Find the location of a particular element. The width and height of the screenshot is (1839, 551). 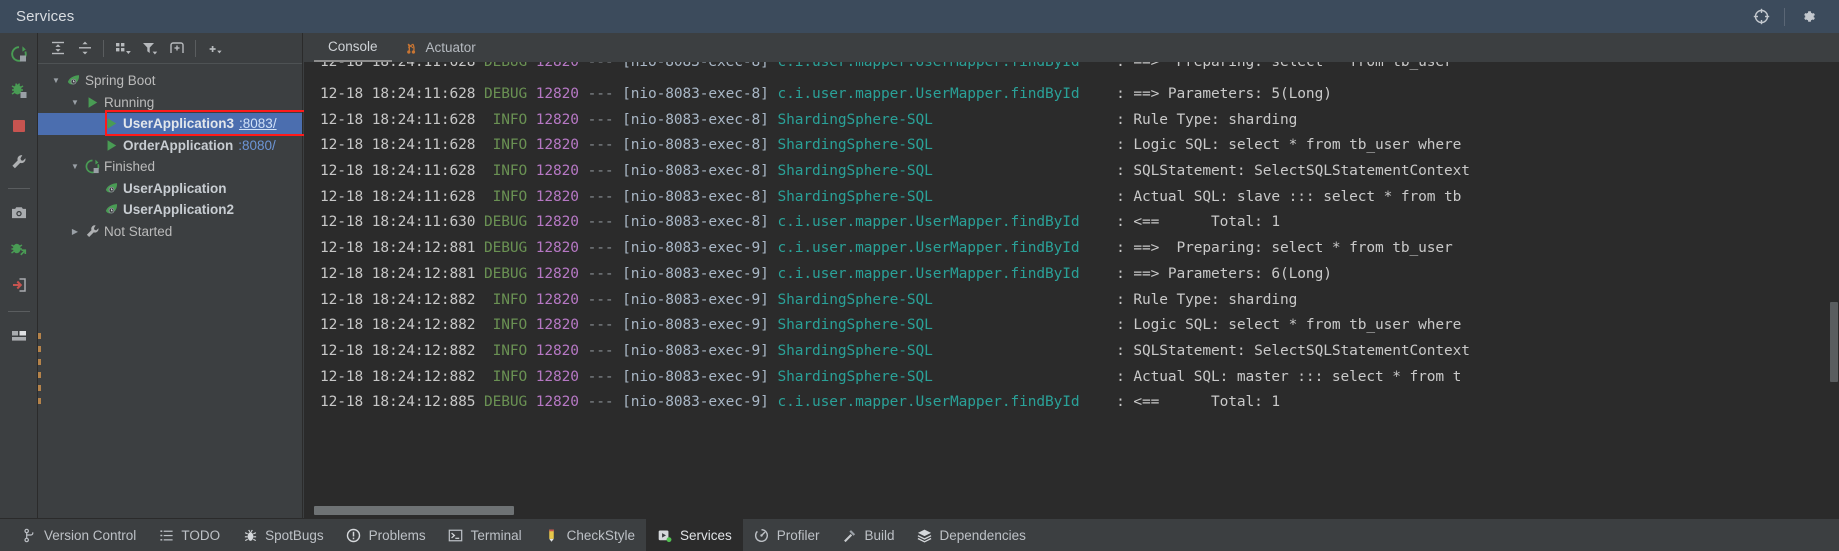

tree-node-userapplication2: UserApplication2 is located at coordinates (170, 210).